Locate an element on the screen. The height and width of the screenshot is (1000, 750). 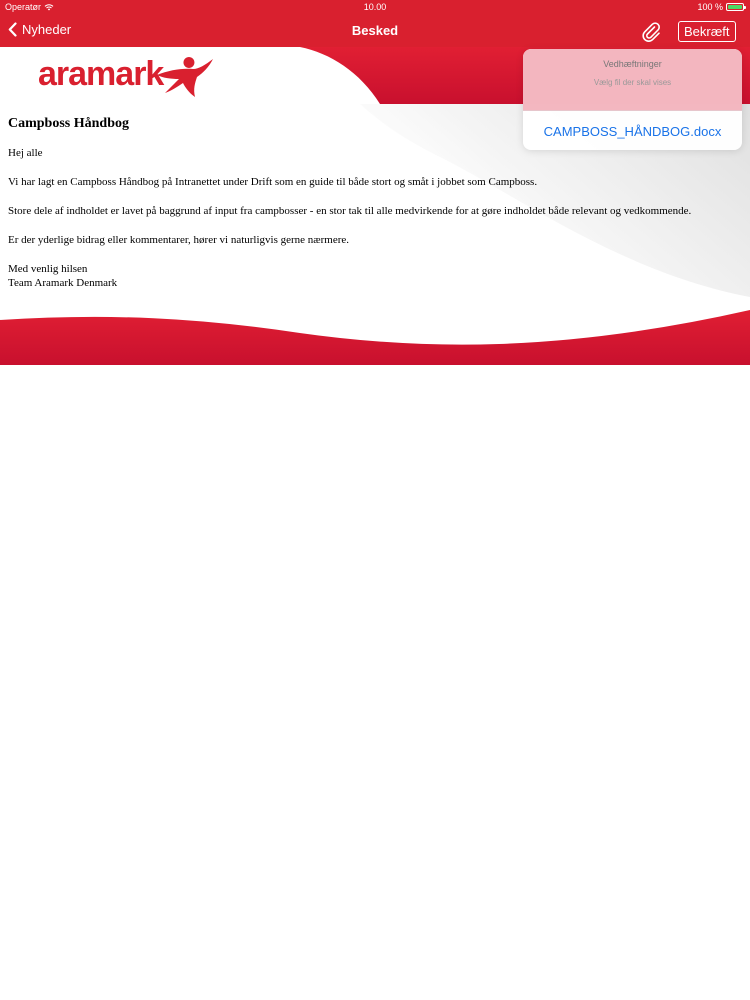
battery-percent: 100 % is located at coordinates (710, 7).